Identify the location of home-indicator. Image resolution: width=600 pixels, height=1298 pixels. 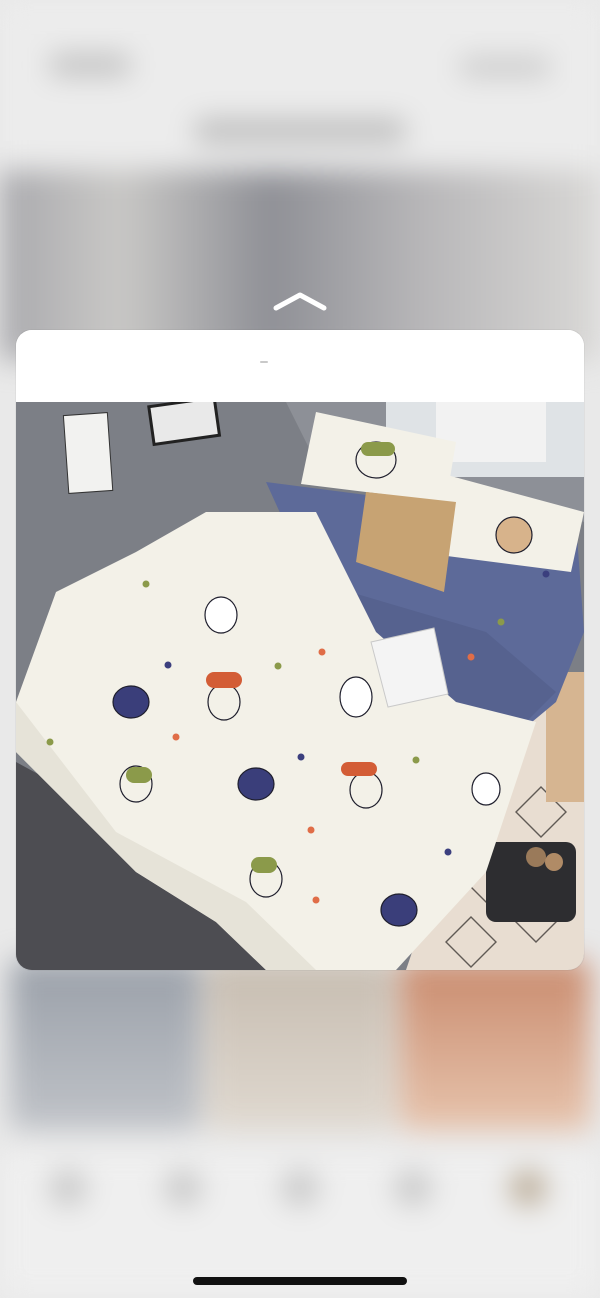
(300, 1281).